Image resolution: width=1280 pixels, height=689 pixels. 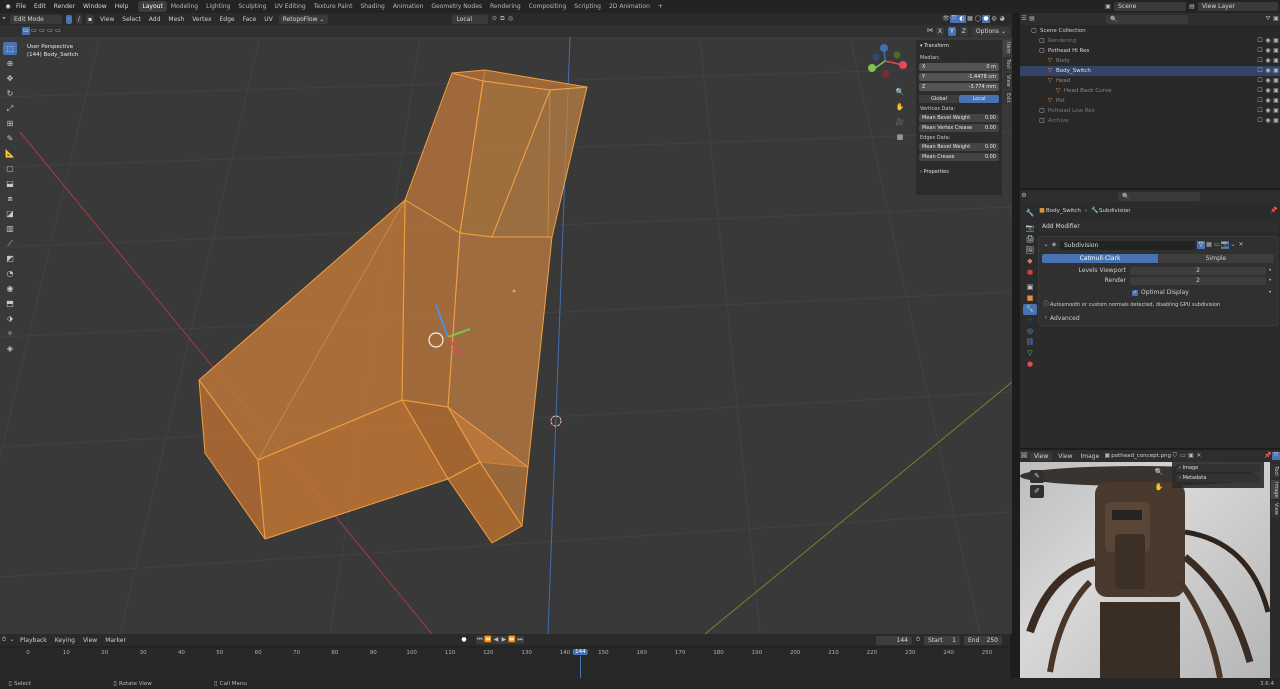 I want to click on mean-vertex-crease-field: Mean Vertex Crease 0.00, so click(x=959, y=127).